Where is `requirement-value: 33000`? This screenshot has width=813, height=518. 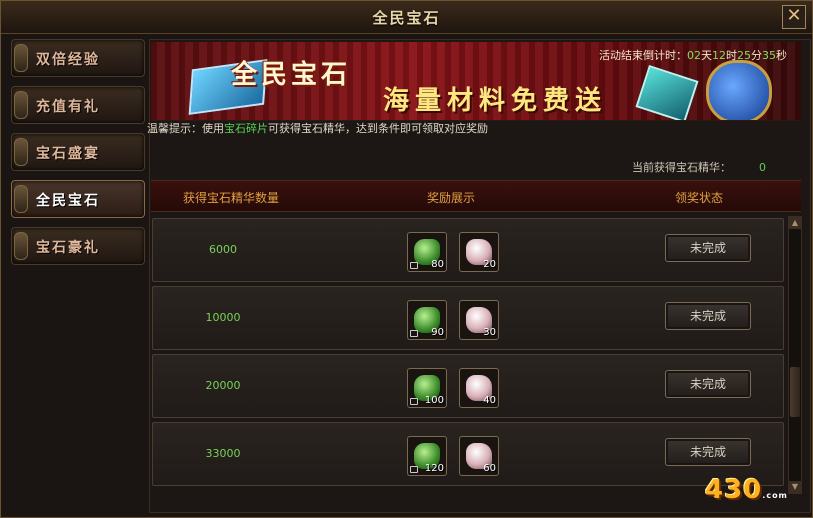 requirement-value: 33000 is located at coordinates (223, 453).